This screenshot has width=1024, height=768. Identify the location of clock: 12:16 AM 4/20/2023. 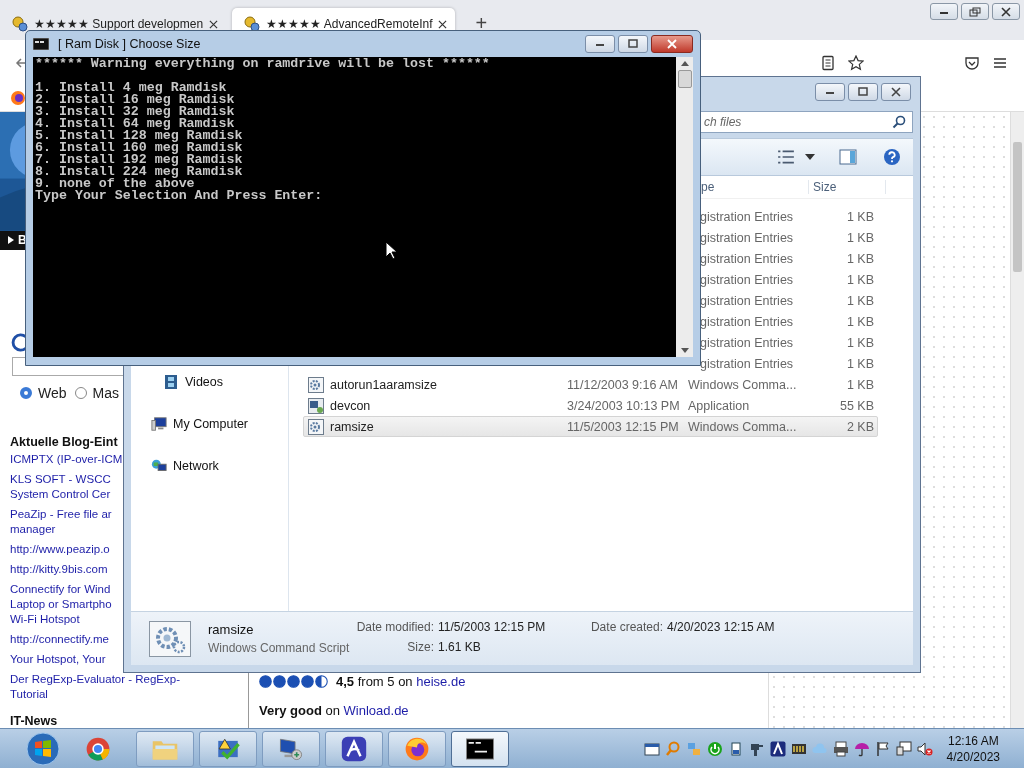
(973, 748).